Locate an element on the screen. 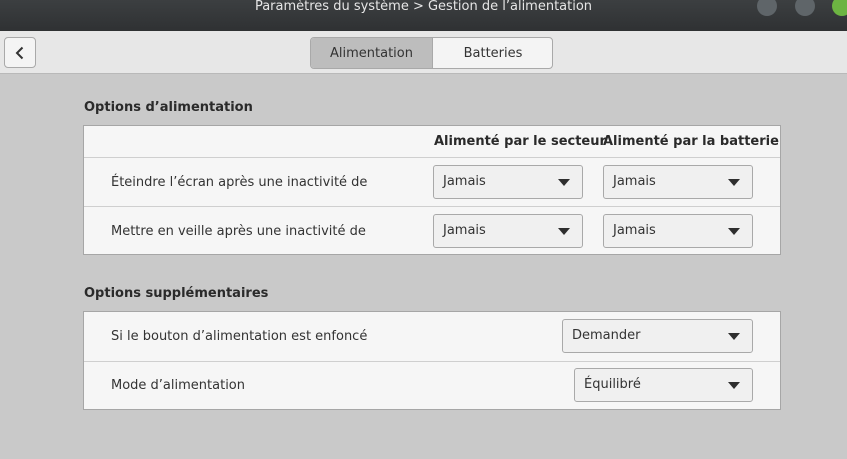 The width and height of the screenshot is (847, 459). tab-switcher: Alimentation Batteries is located at coordinates (431, 53).